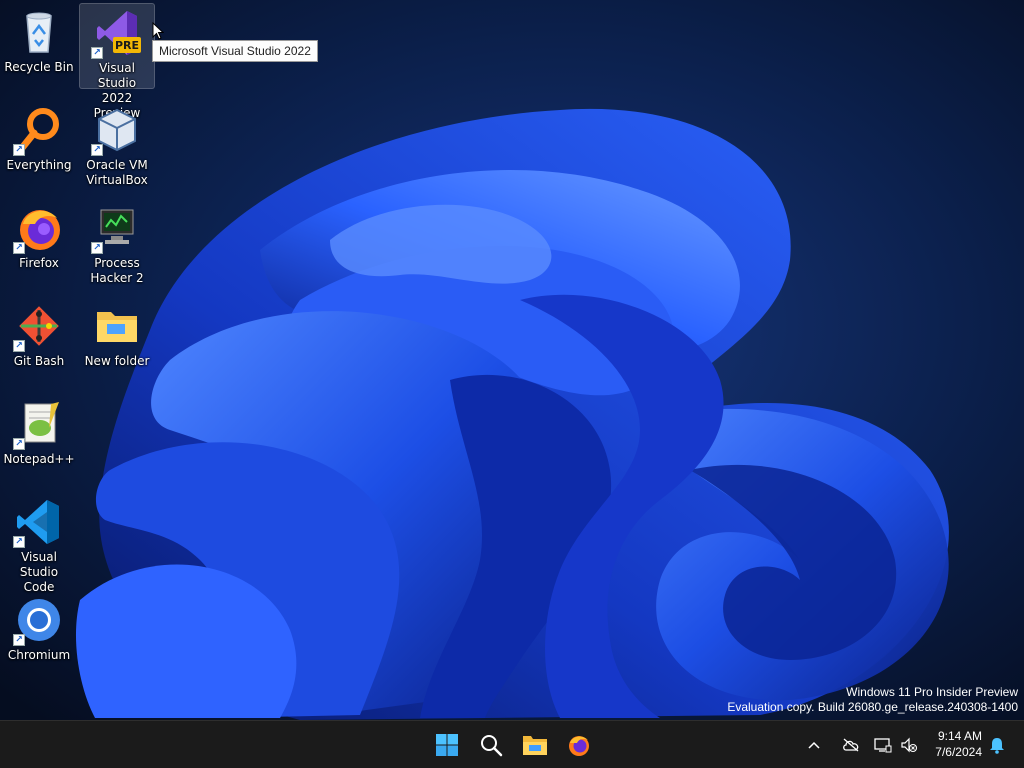 The image size is (1024, 768). Describe the element at coordinates (39, 165) in the screenshot. I see `desktop-icon-label: Everything` at that location.